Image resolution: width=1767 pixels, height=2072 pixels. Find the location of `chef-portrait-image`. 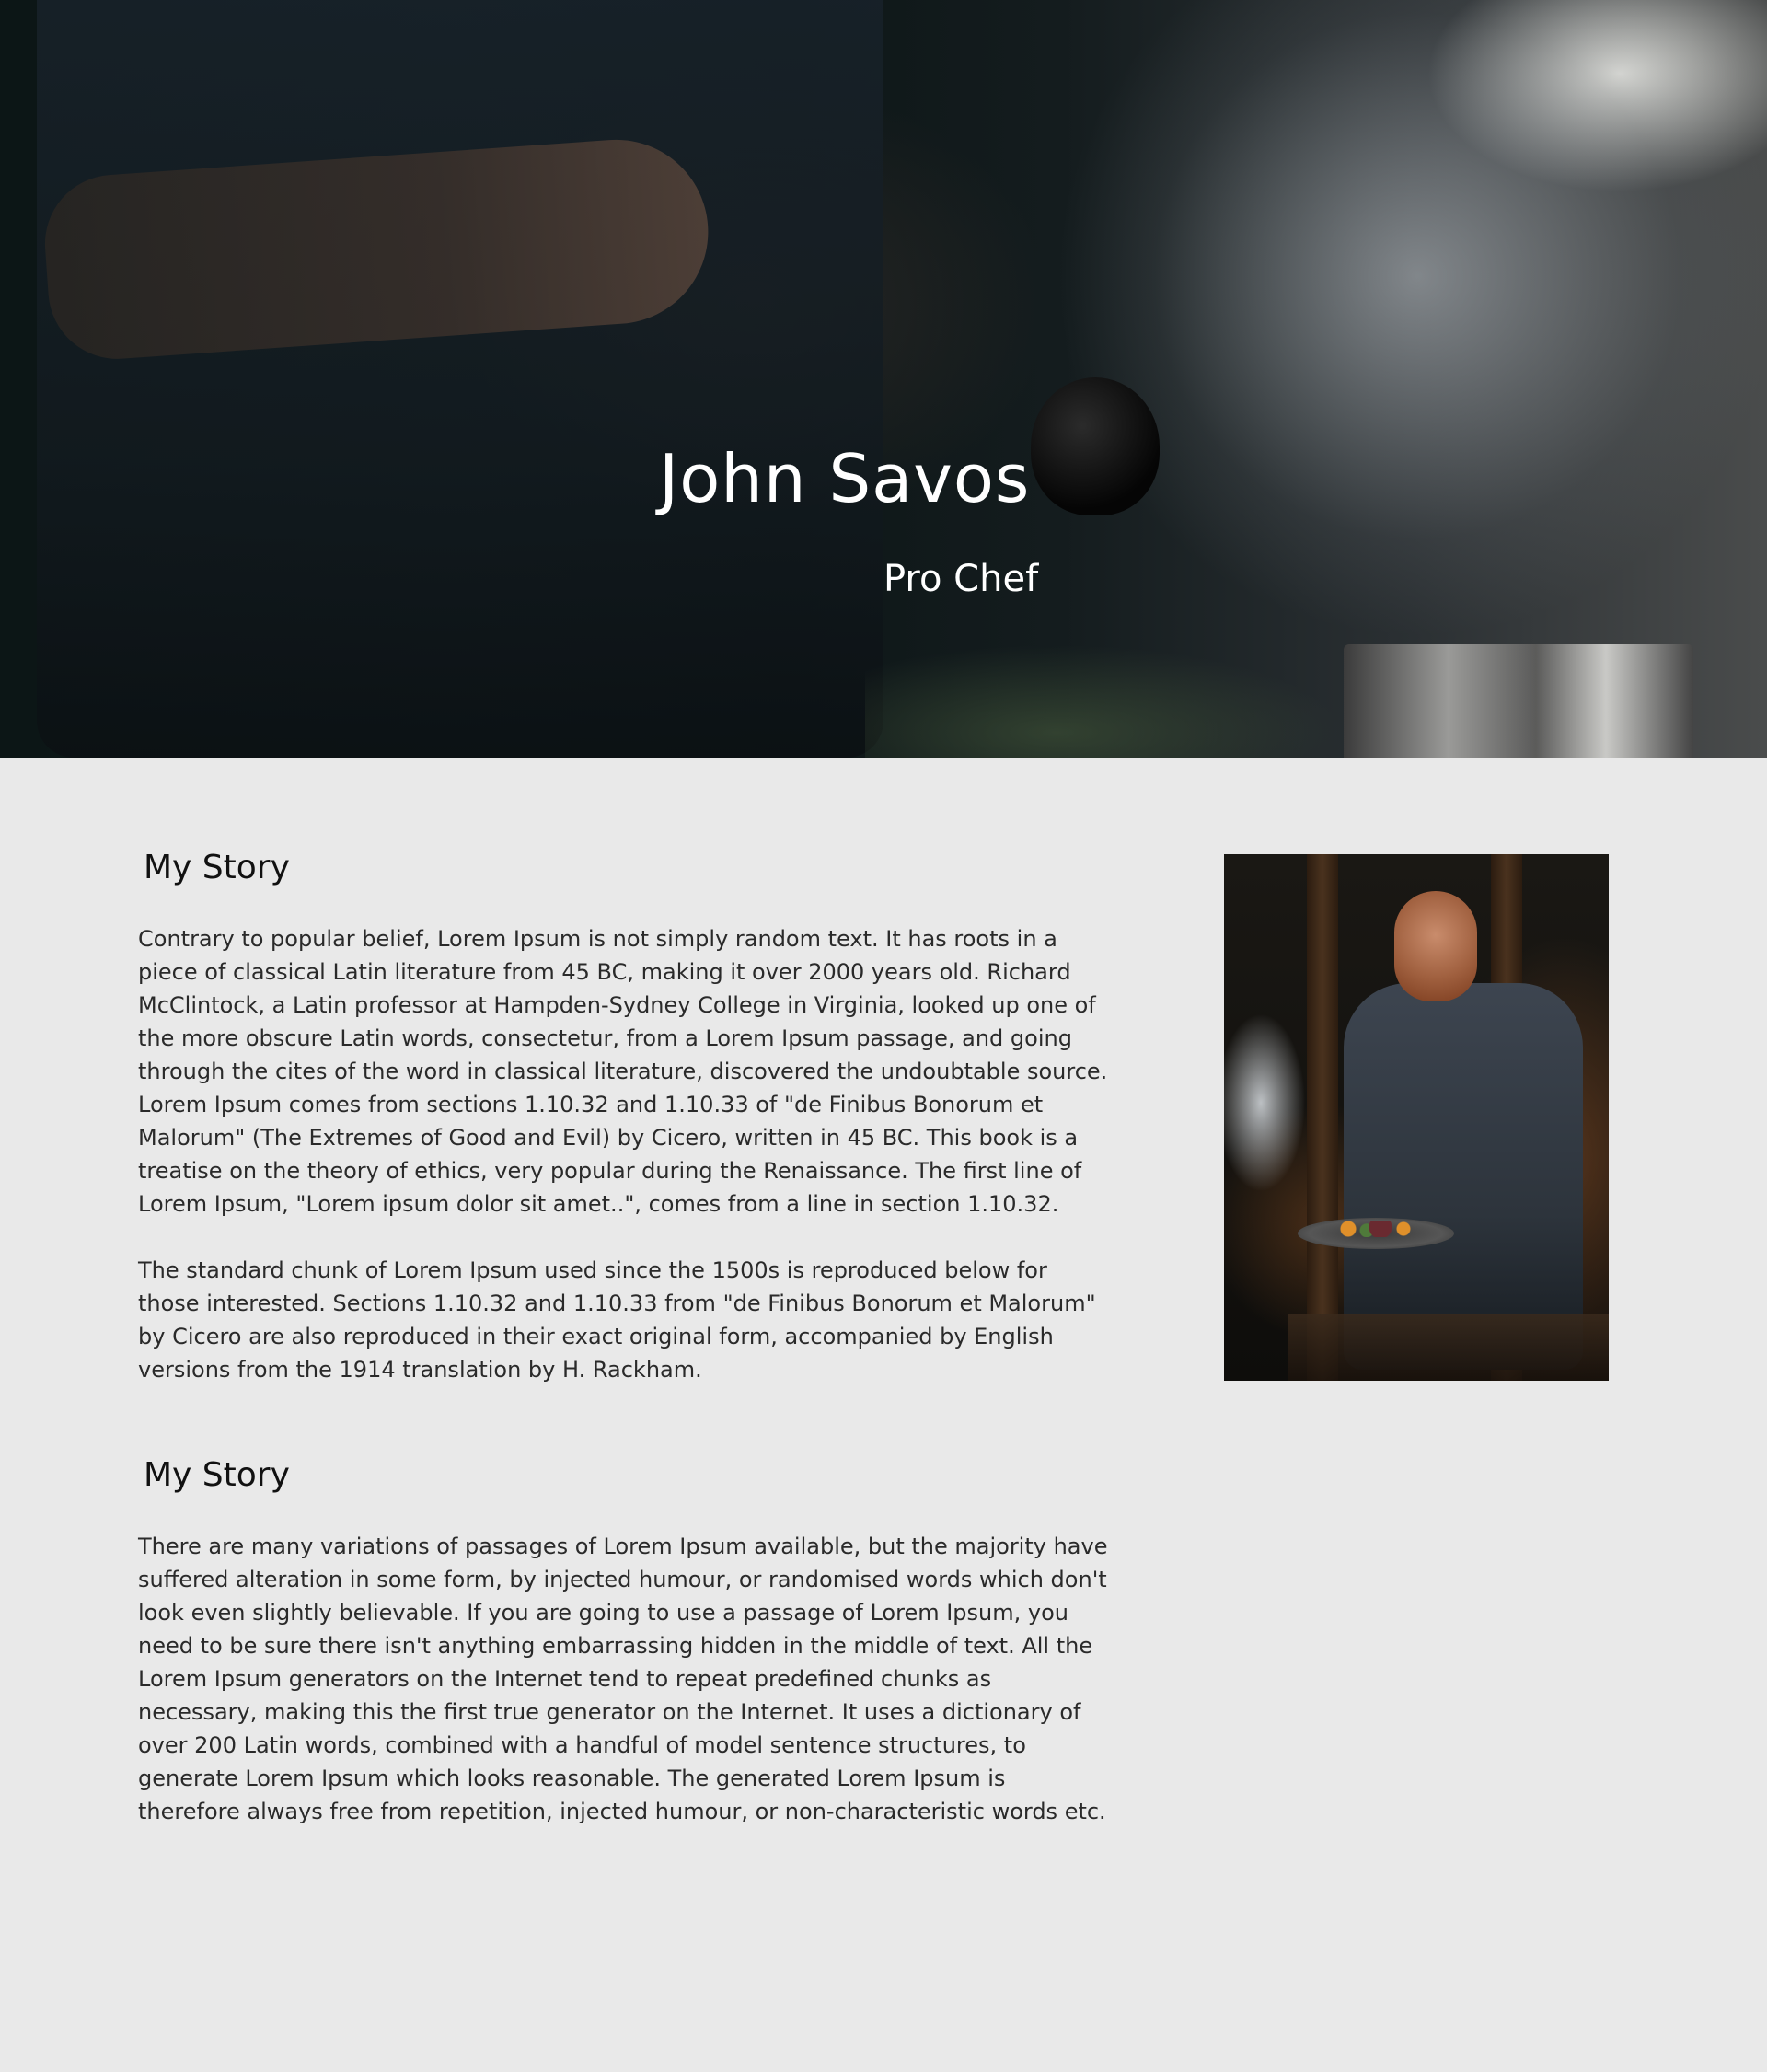

chef-portrait-image is located at coordinates (1416, 1117).